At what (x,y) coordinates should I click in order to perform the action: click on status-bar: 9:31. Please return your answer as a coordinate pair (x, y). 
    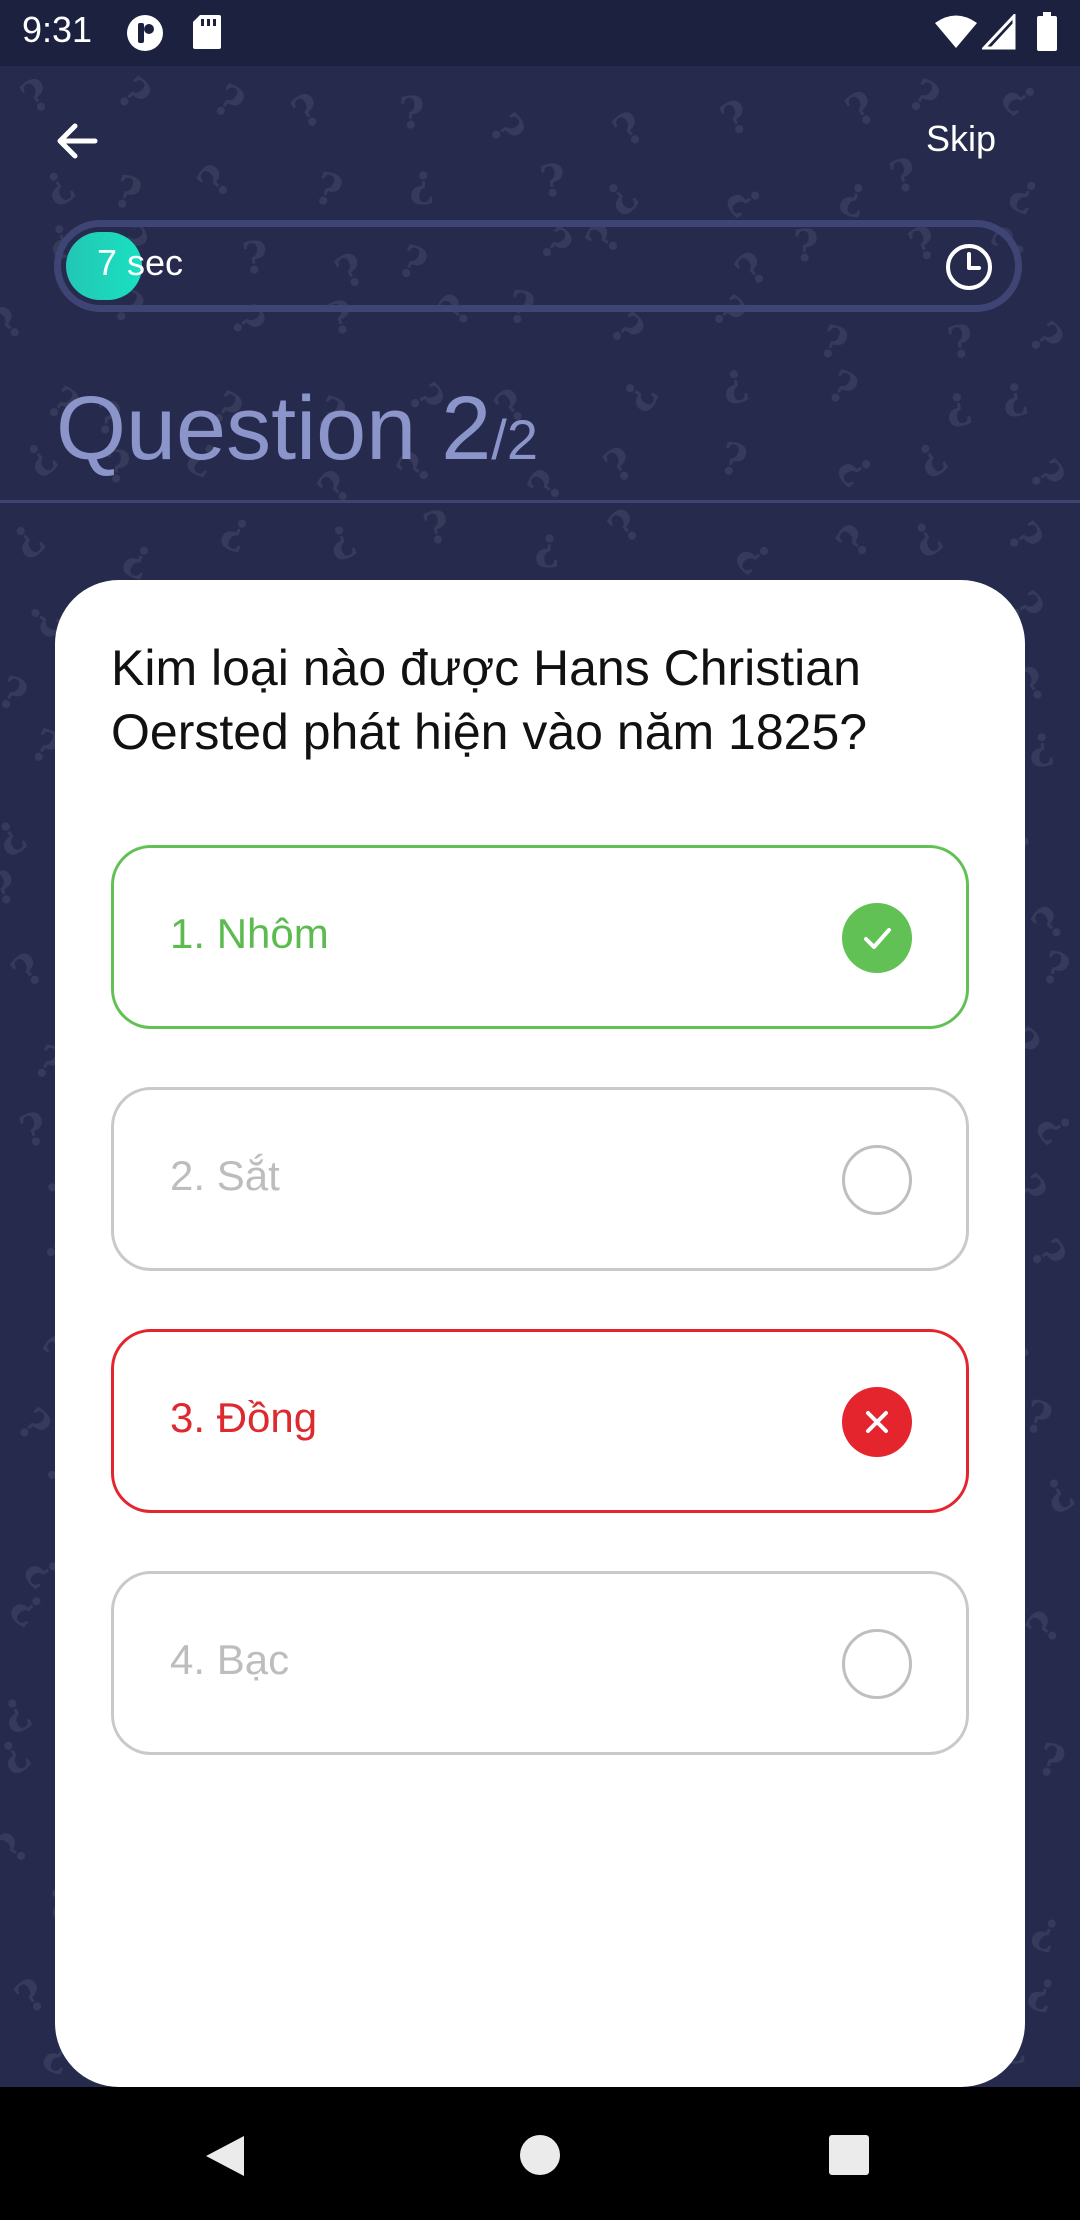
    Looking at the image, I should click on (540, 33).